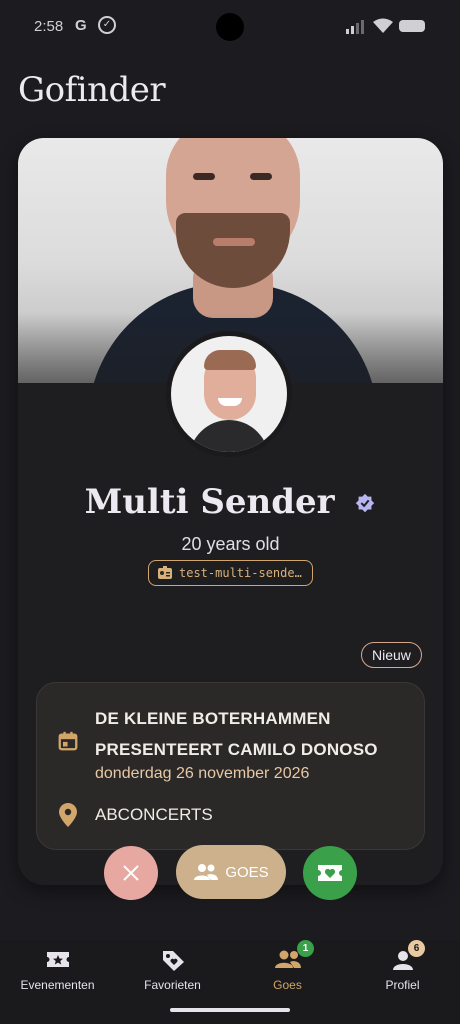 This screenshot has height=1024, width=460. I want to click on goes-button-label: GOES, so click(247, 872).